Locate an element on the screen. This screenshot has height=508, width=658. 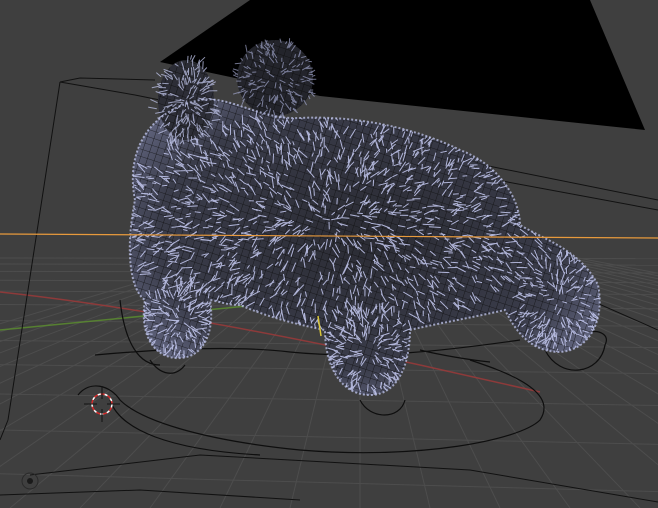
3d-cursor-icon is located at coordinates (102, 404).